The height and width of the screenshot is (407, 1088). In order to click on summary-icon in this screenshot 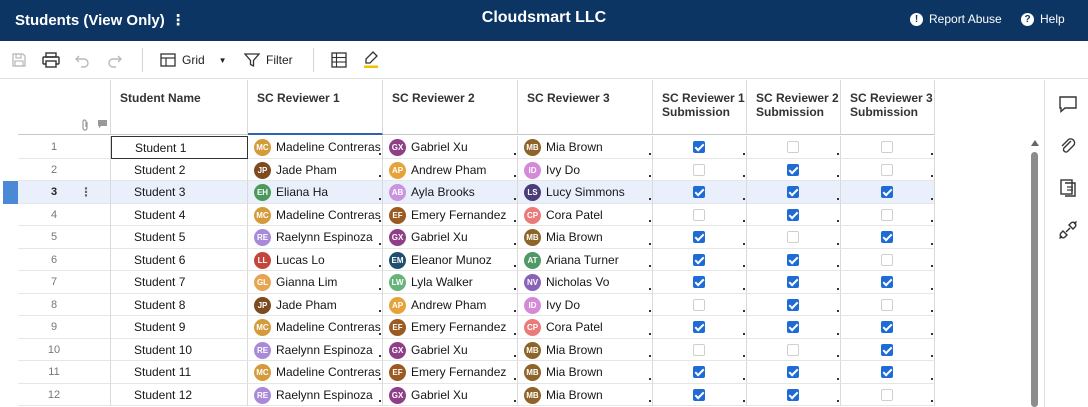, I will do `click(1068, 188)`.